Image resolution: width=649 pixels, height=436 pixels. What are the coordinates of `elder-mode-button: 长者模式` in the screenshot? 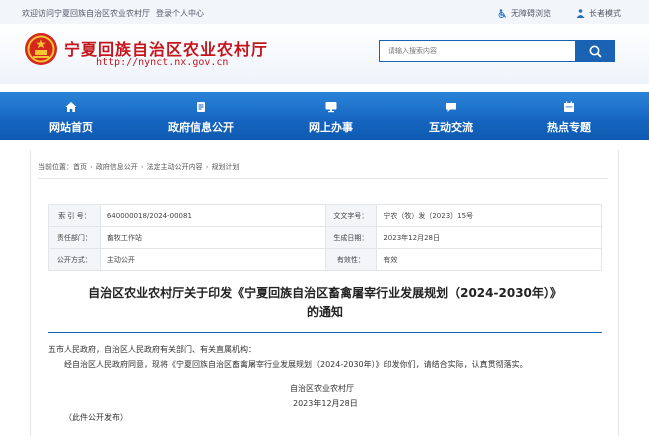 It's located at (598, 13).